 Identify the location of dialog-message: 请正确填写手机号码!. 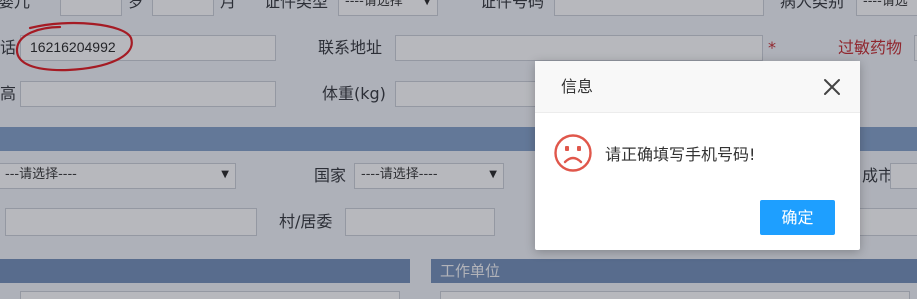
(680, 154).